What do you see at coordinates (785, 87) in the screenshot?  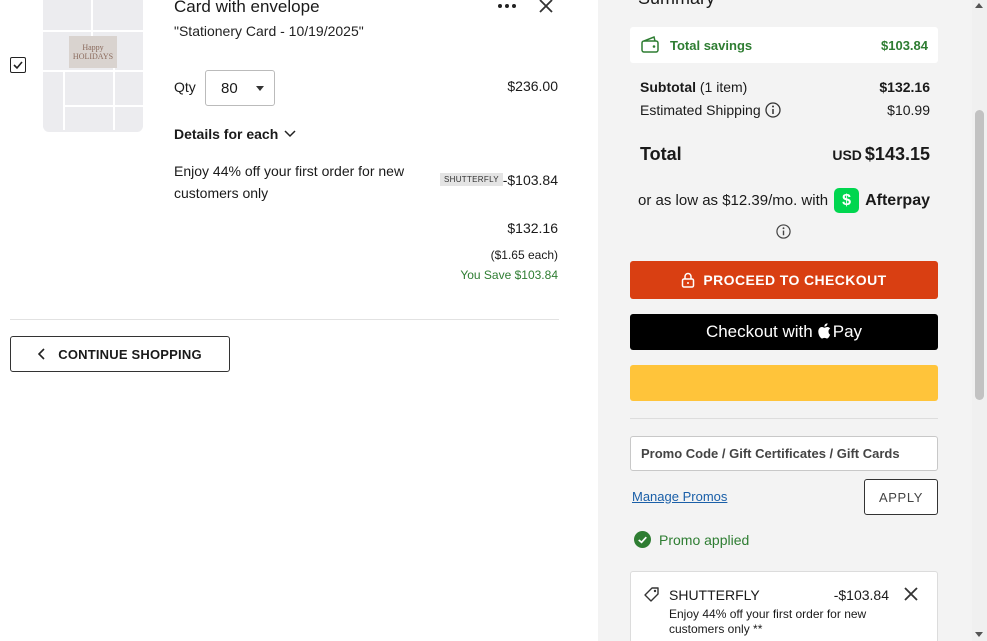 I see `subtotal-row: Subtotal (1 item) $132.16` at bounding box center [785, 87].